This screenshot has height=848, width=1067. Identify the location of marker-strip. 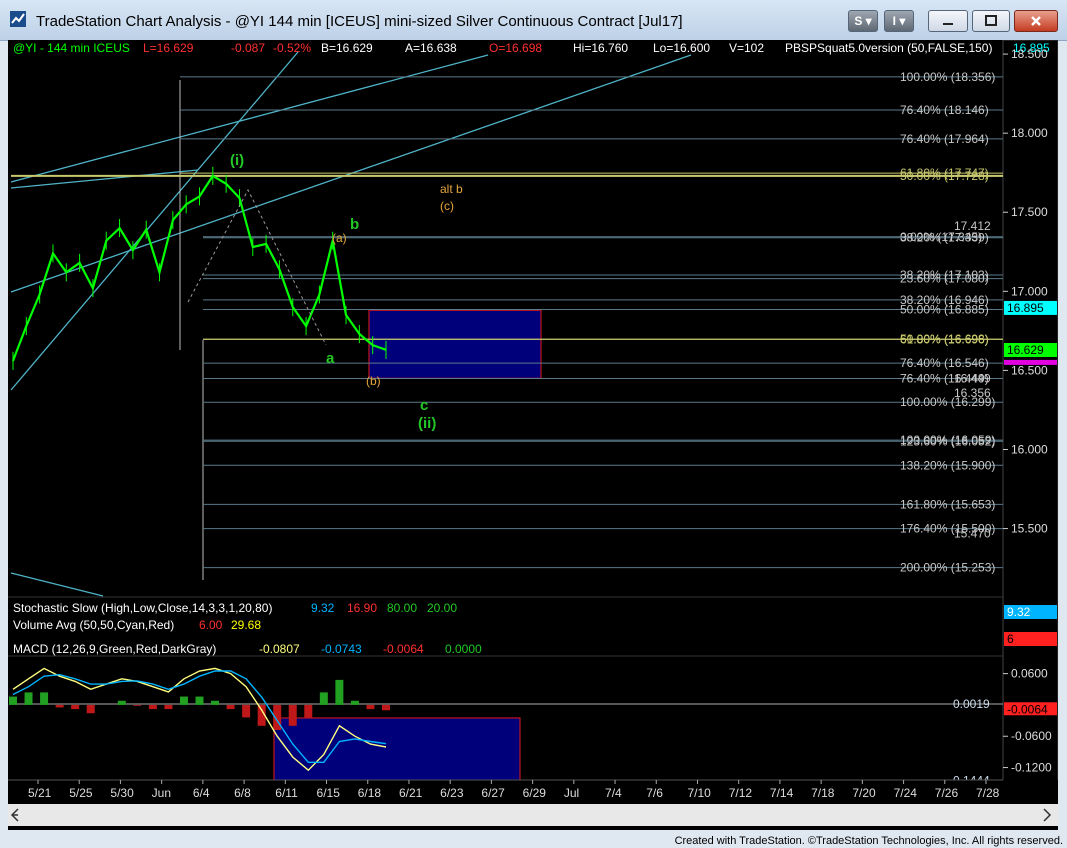
(1030, 362).